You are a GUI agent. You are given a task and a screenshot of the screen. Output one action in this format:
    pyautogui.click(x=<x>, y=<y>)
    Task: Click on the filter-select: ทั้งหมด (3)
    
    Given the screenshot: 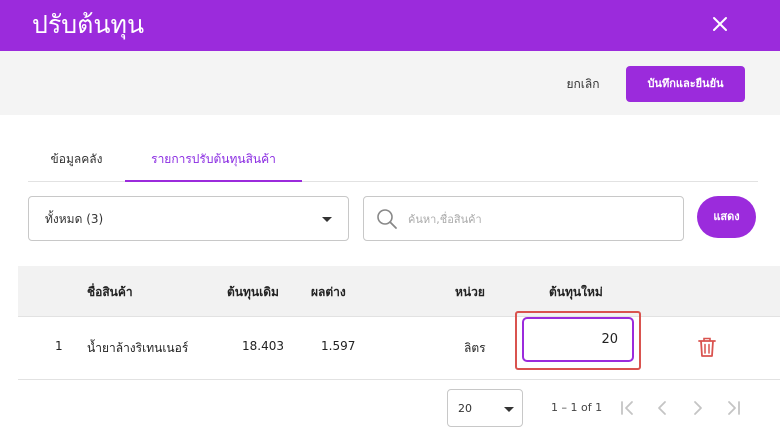 What is the action you would take?
    pyautogui.click(x=188, y=218)
    